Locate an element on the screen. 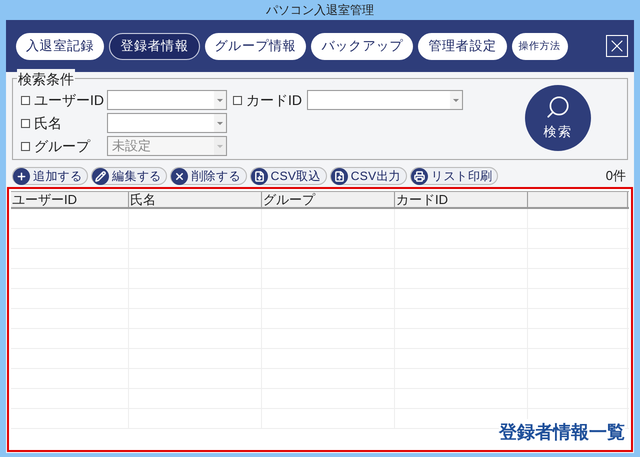  plus-icon is located at coordinates (21, 176).